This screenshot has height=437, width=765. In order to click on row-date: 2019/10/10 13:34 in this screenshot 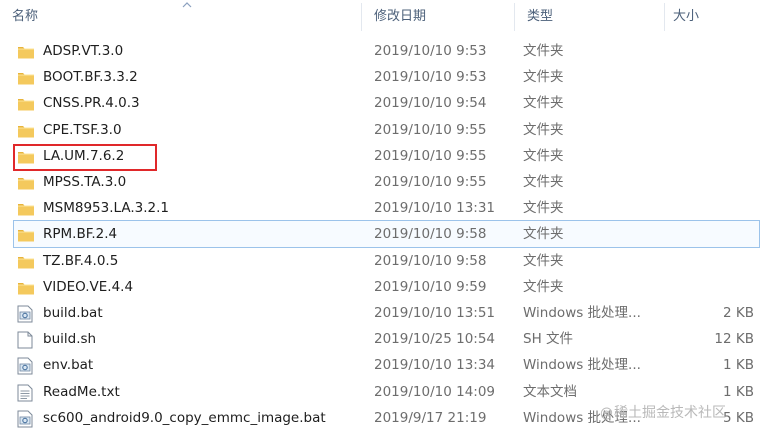, I will do `click(435, 365)`.